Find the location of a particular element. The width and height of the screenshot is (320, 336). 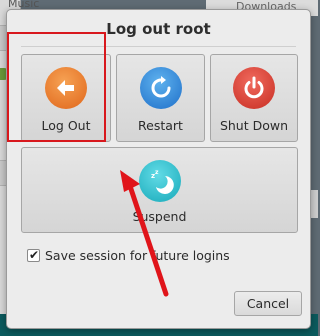

cancel-button: Cancel is located at coordinates (268, 303).